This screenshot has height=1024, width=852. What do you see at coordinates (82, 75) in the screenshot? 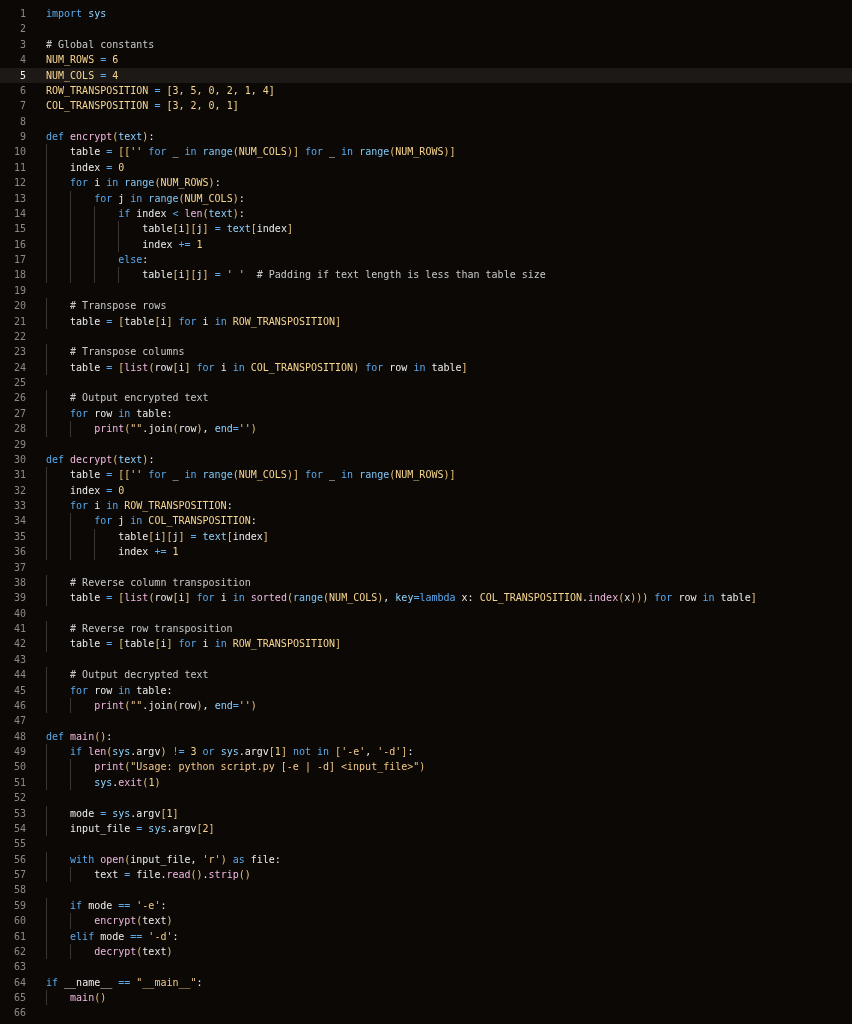
I see `code-line: NUM_COLS = 4` at bounding box center [82, 75].